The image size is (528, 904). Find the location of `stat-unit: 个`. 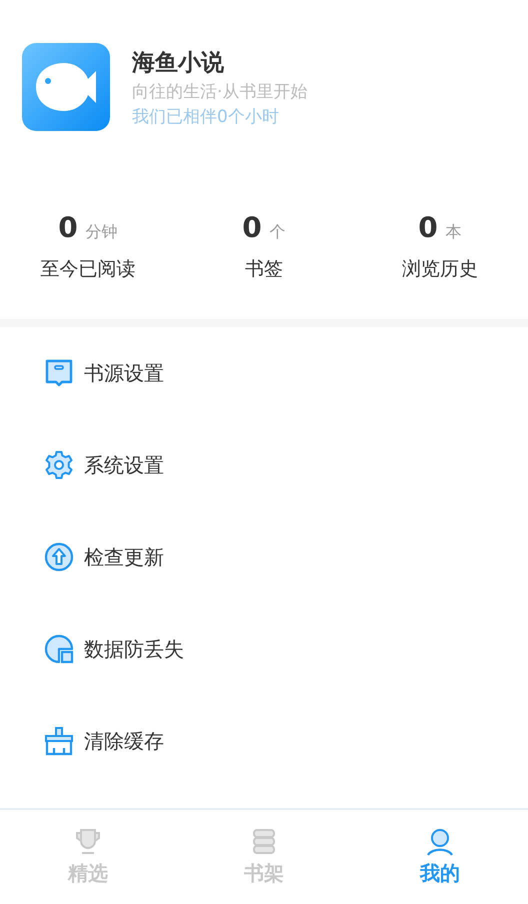

stat-unit: 个 is located at coordinates (278, 232).